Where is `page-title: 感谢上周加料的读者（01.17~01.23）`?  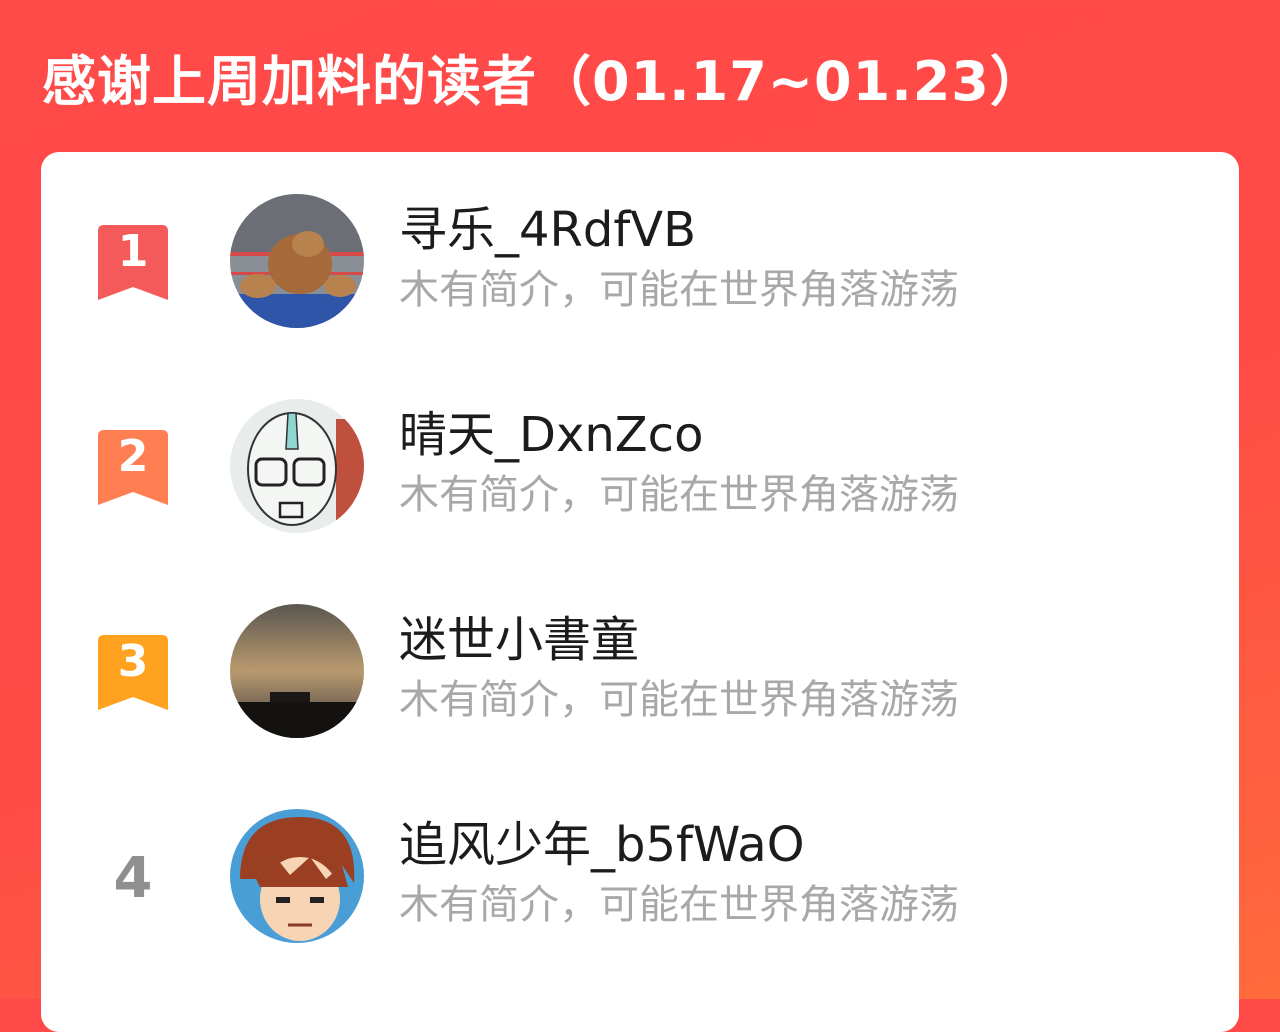 page-title: 感谢上周加料的读者（01.17~01.23） is located at coordinates (543, 81).